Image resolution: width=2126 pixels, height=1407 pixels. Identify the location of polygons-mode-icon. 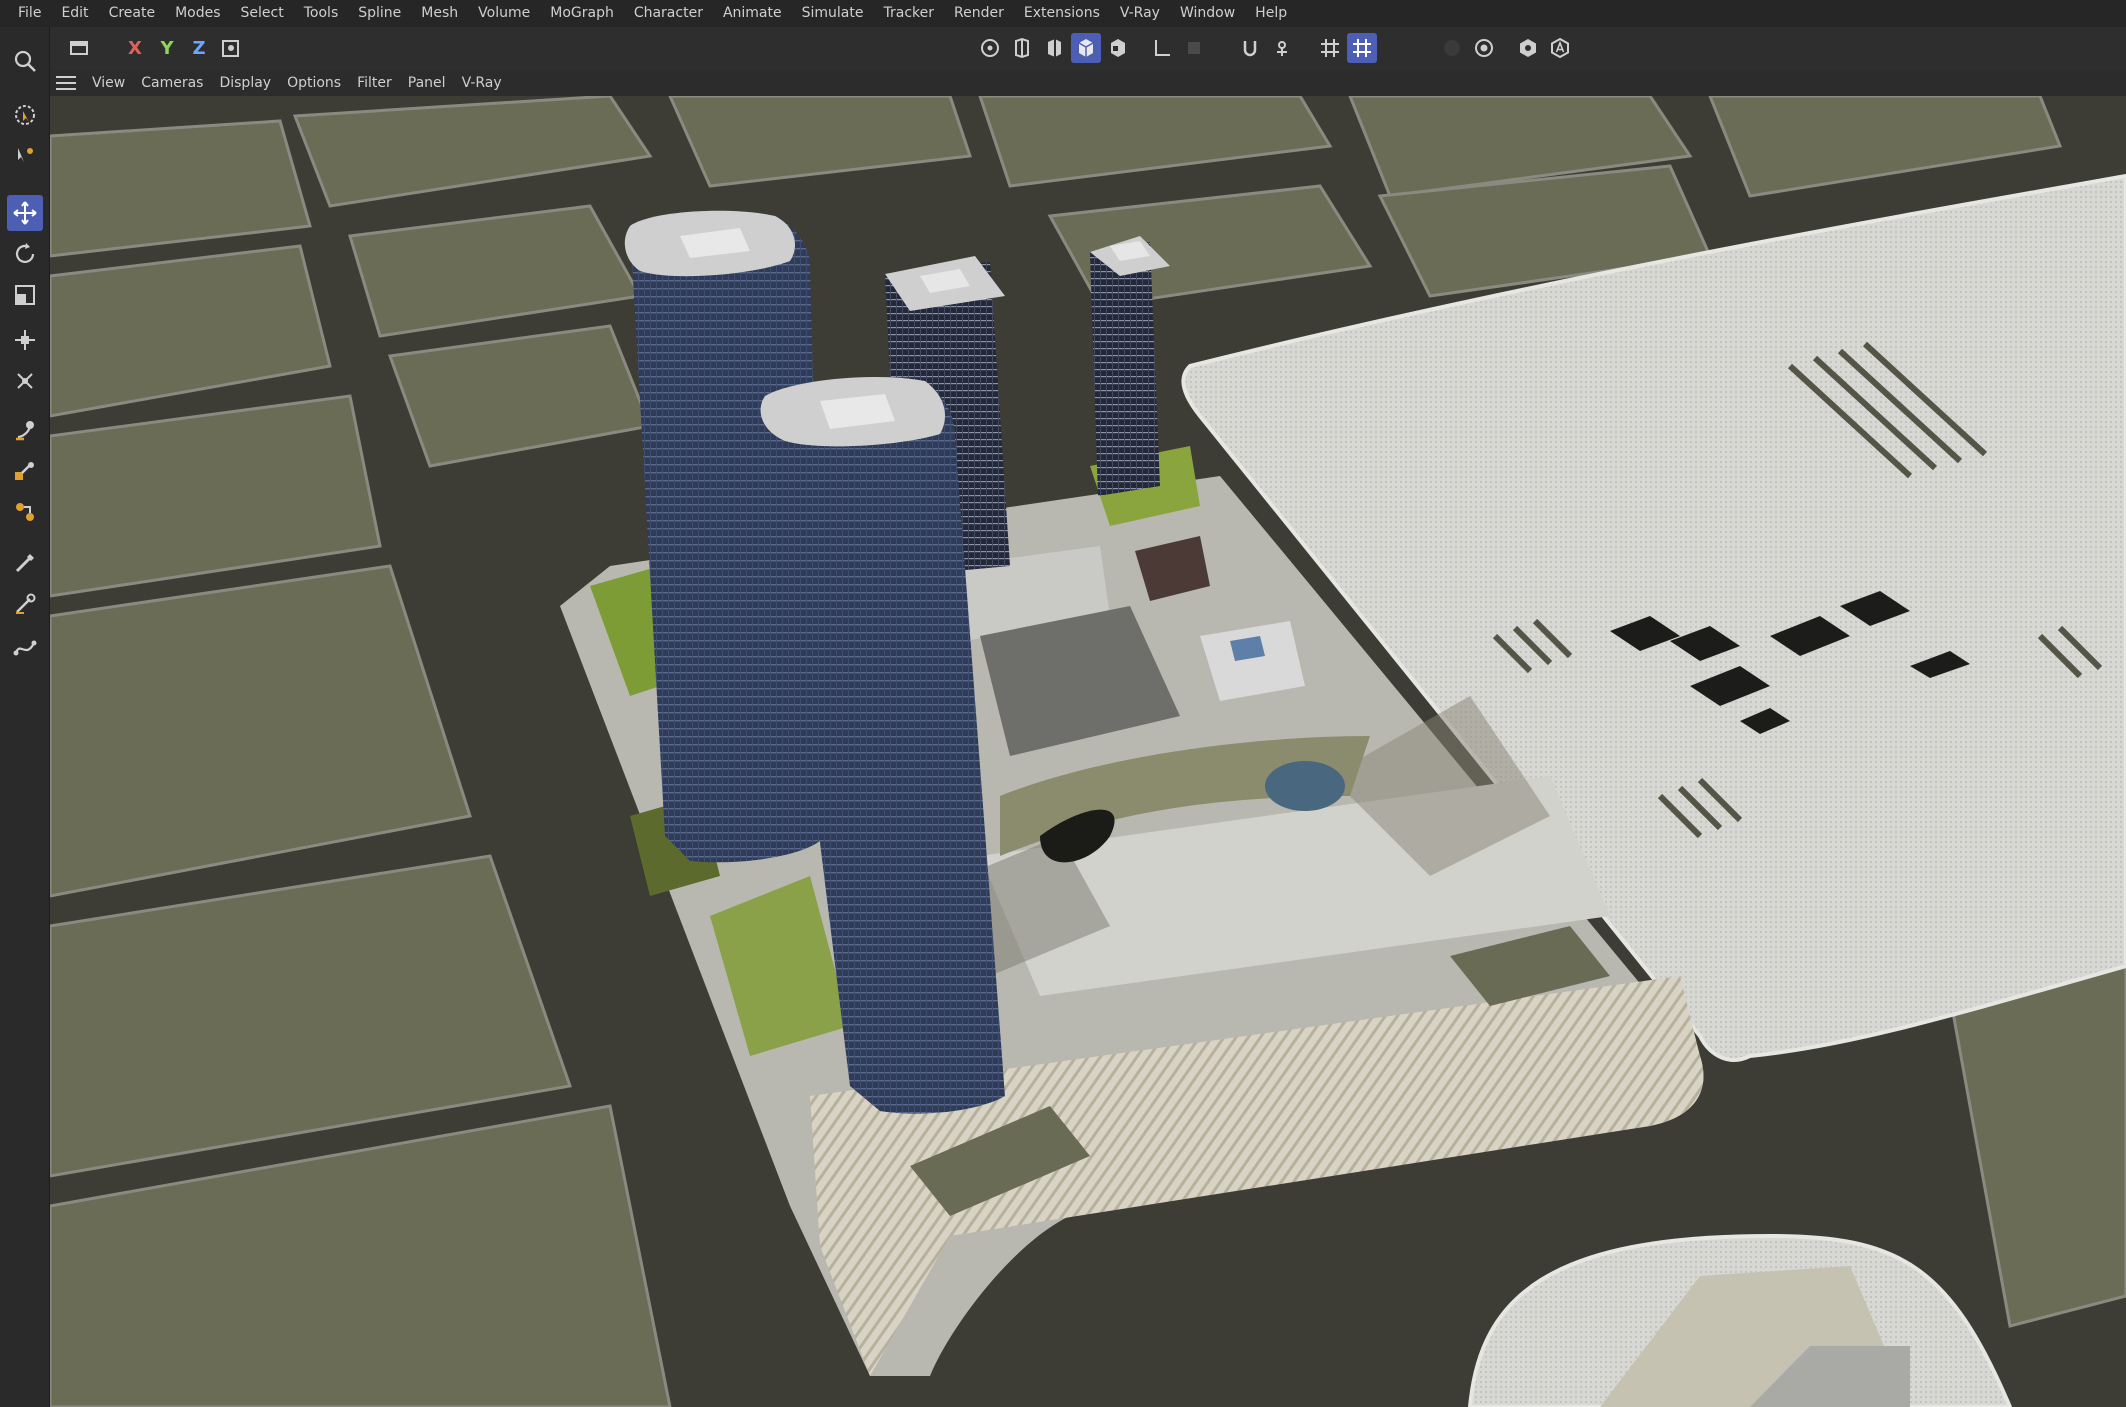
(1054, 48).